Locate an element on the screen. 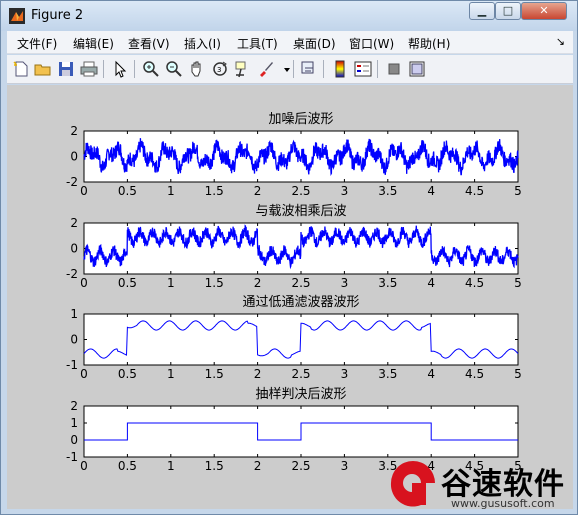 The height and width of the screenshot is (515, 578). menu-view: 查看(V) is located at coordinates (149, 43).